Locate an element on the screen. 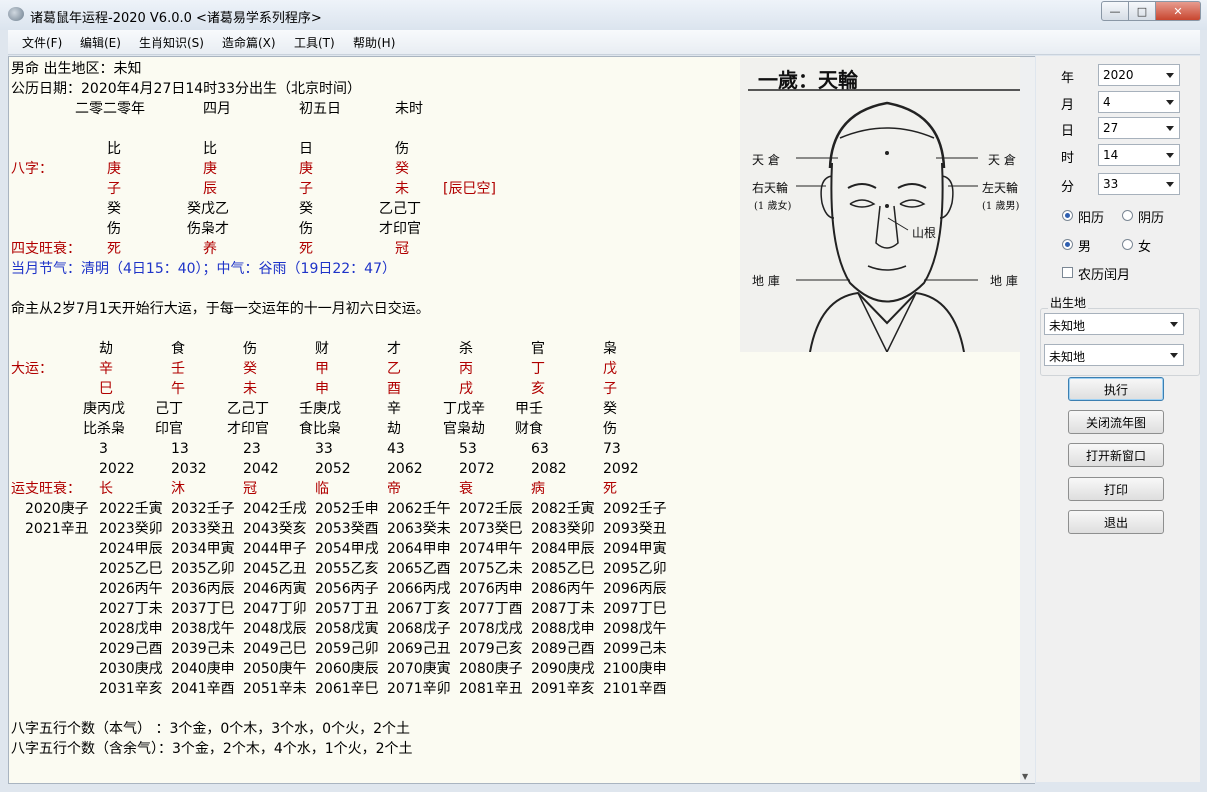 This screenshot has width=1207, height=792. label-zuotianlun: 左天輪 is located at coordinates (1000, 188).